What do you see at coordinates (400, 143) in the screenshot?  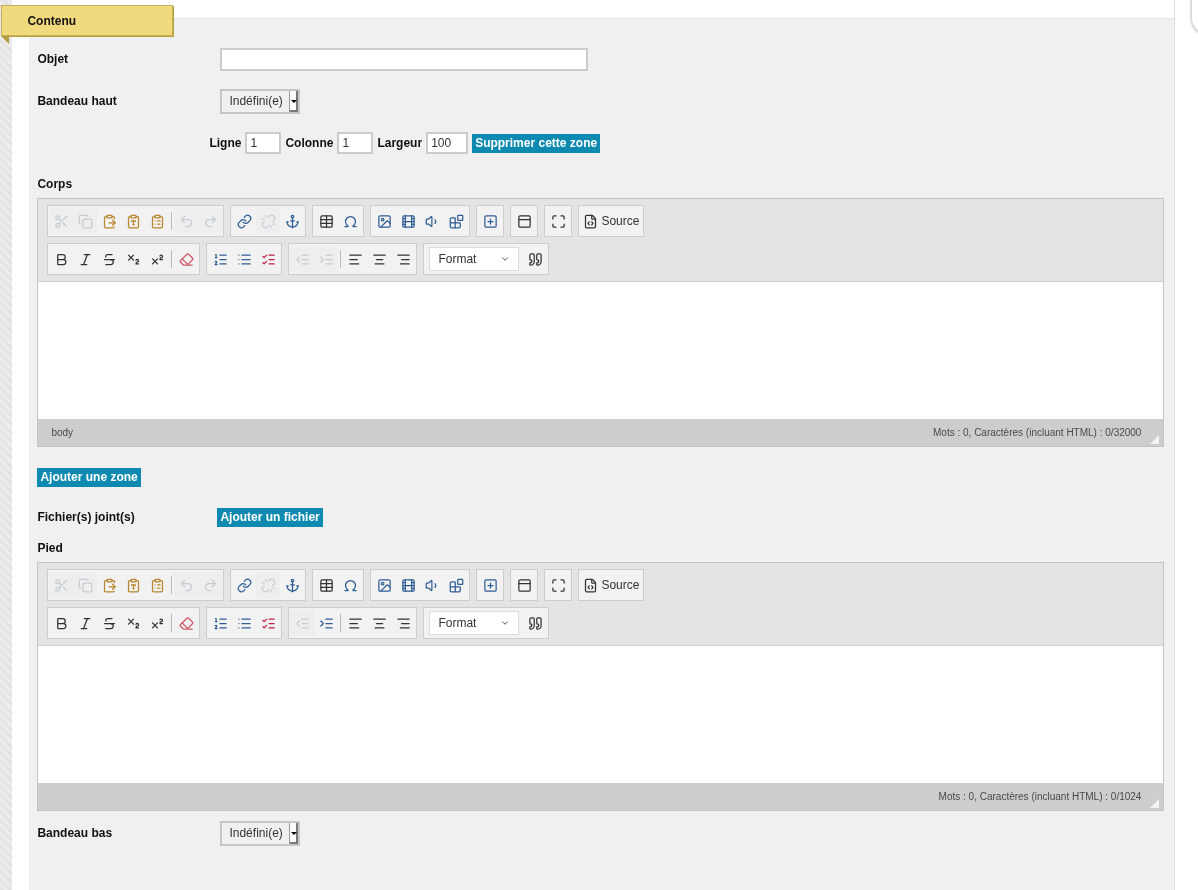 I see `field-label: Largeur` at bounding box center [400, 143].